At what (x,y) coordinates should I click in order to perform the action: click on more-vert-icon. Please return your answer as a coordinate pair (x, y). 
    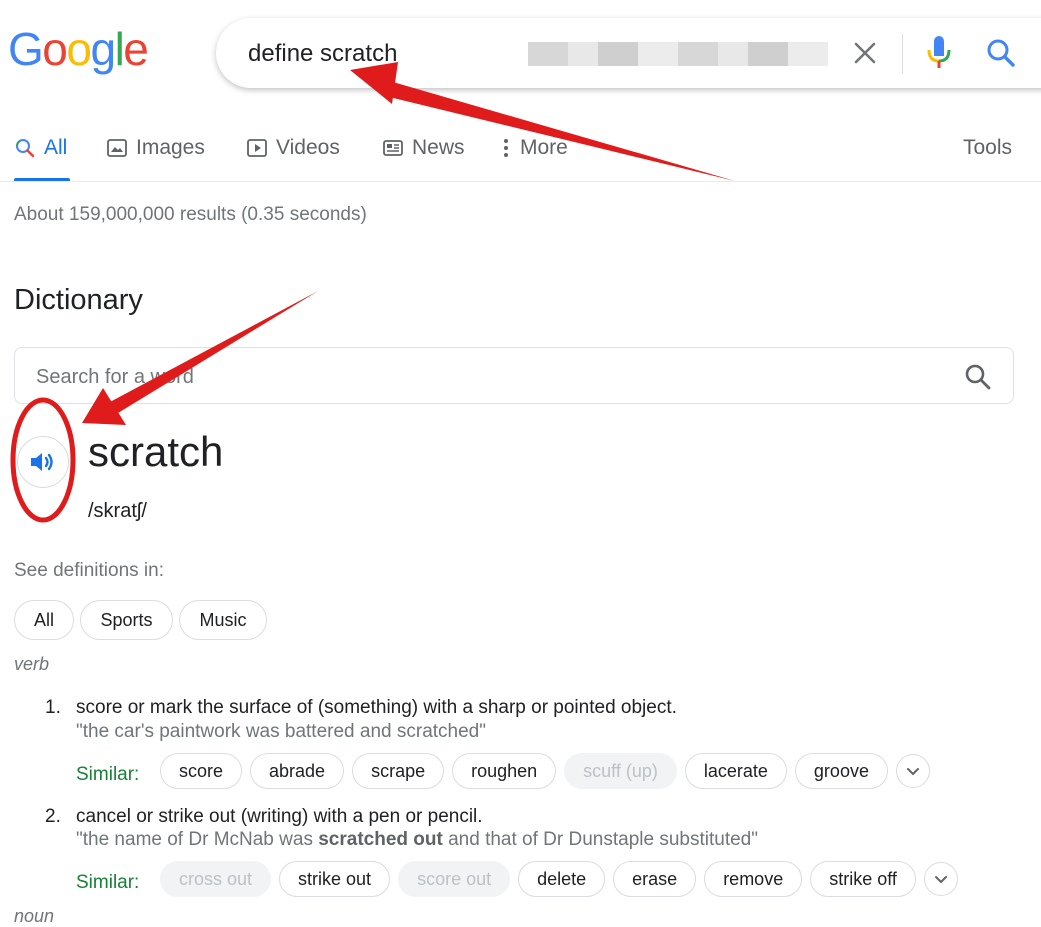
    Looking at the image, I should click on (506, 148).